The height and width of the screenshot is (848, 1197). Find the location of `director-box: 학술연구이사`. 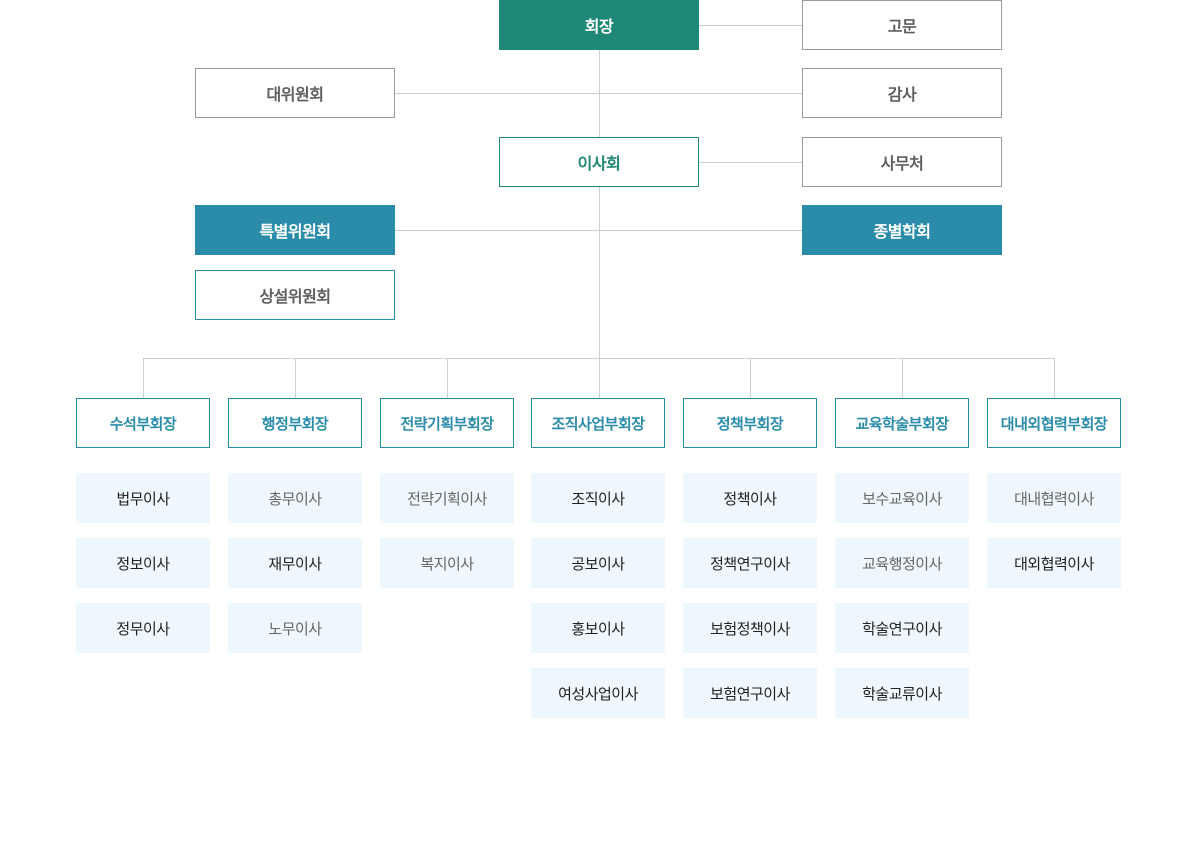

director-box: 학술연구이사 is located at coordinates (902, 628).